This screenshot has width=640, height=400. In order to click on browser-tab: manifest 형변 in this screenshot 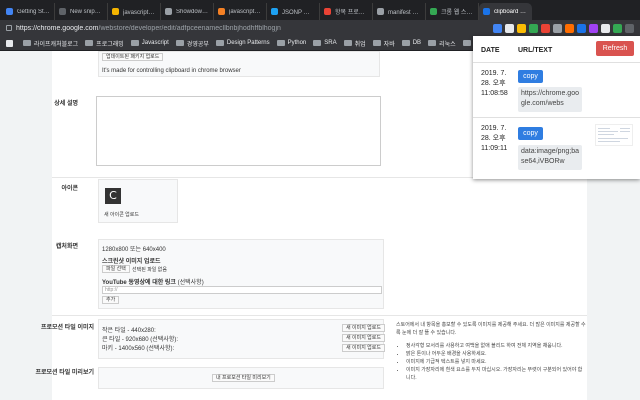, I will do `click(399, 11)`.